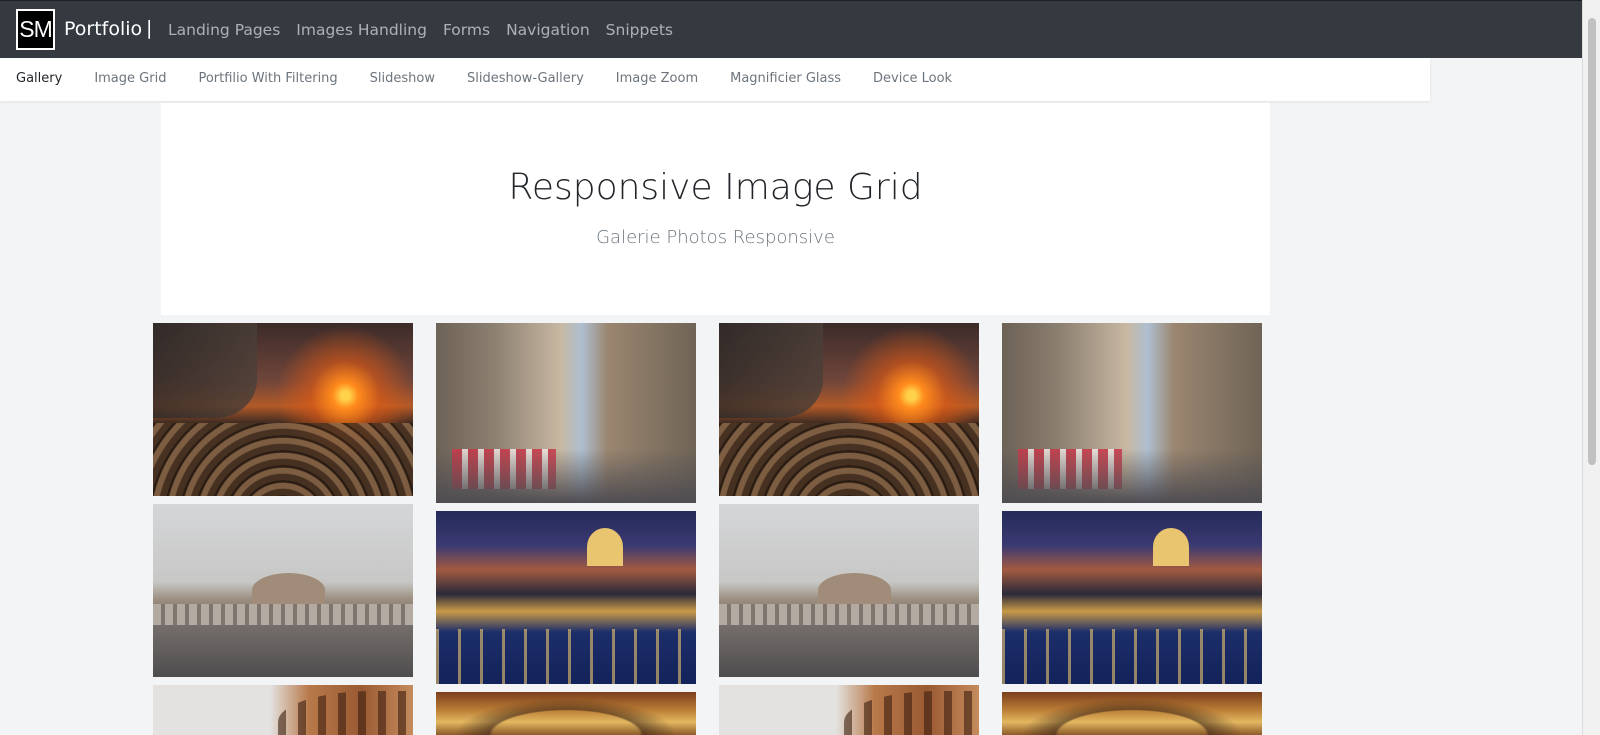 This screenshot has height=735, width=1600. I want to click on subnav-item-image-zoom: Image Zoom, so click(657, 78).